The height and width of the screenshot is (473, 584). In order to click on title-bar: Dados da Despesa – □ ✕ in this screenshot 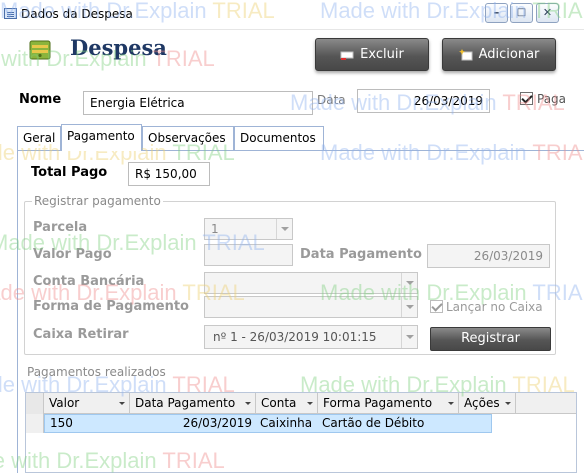, I will do `click(292, 15)`.